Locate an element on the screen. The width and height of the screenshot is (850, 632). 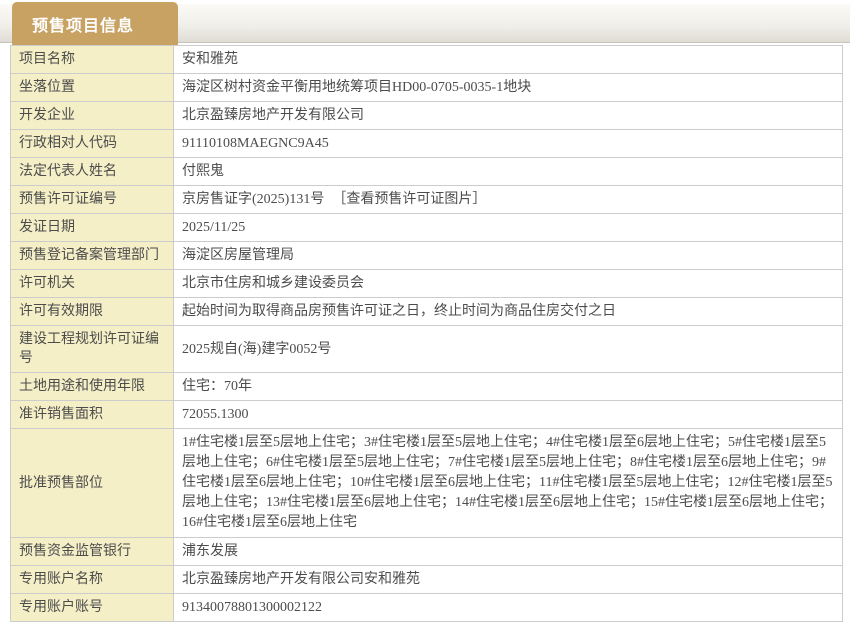
row-value: 起始时间为取得商品房预售许可证之日，终止时间为商品住房交付之日 is located at coordinates (508, 311).